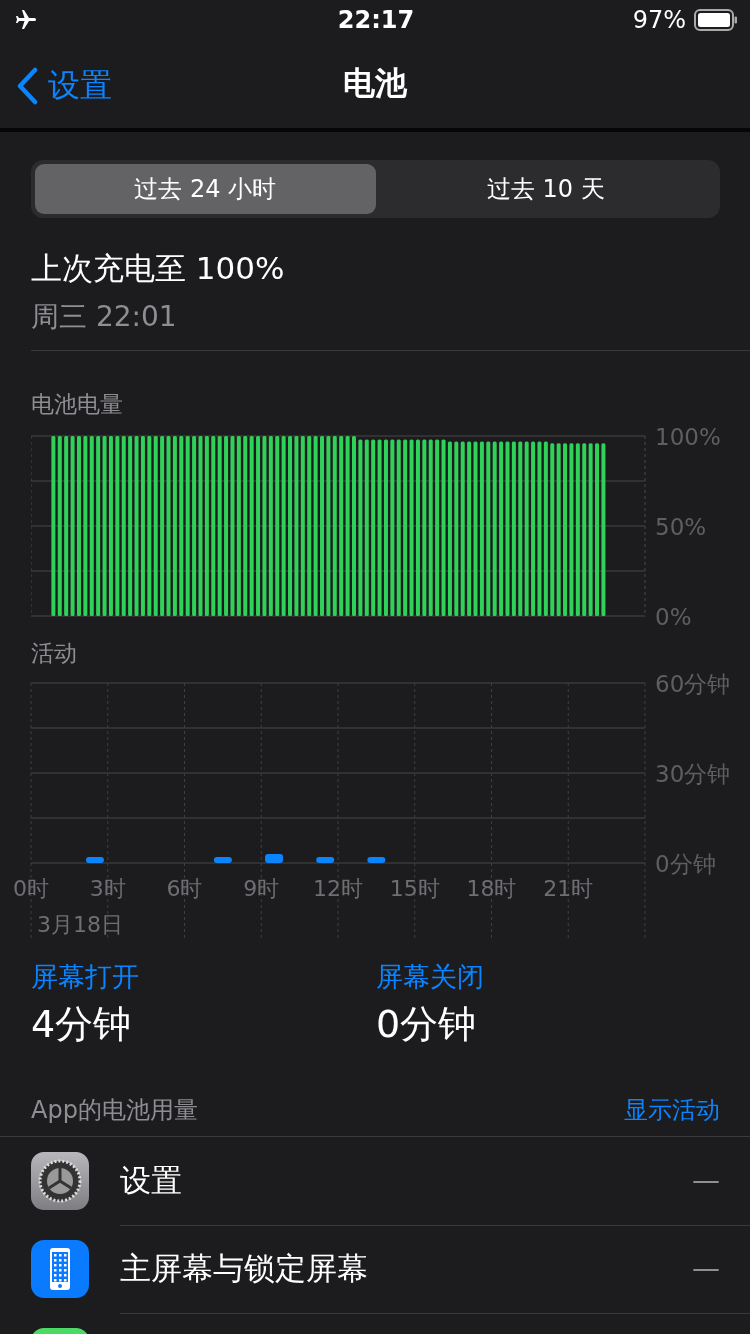  What do you see at coordinates (659, 20) in the screenshot?
I see `battery-percentage: 97%` at bounding box center [659, 20].